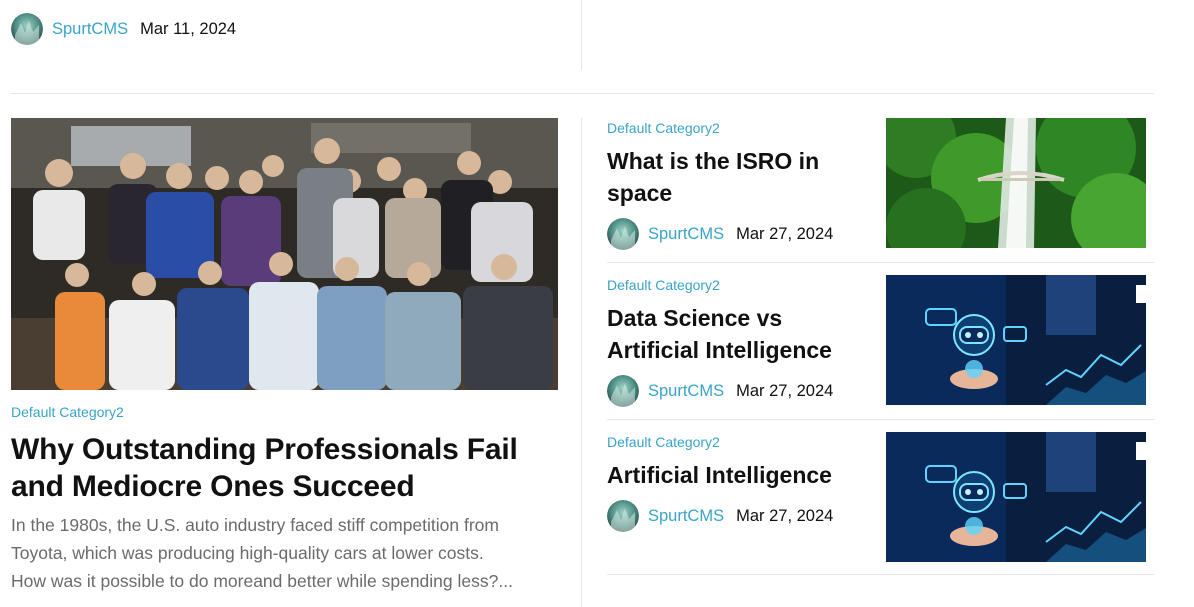  Describe the element at coordinates (1016, 183) in the screenshot. I see `post-thumbnail-waterfall` at that location.